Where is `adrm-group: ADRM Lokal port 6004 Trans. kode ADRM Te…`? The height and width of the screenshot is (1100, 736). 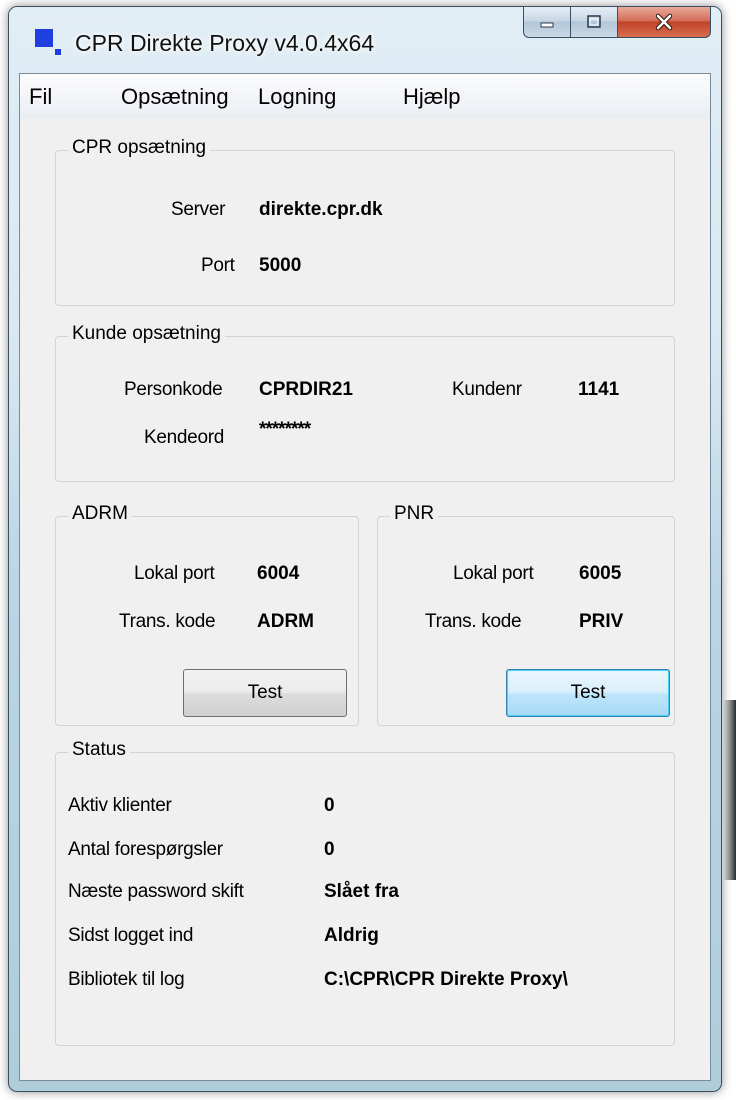
adrm-group: ADRM Lokal port 6004 Trans. kode ADRM Te… is located at coordinates (207, 614).